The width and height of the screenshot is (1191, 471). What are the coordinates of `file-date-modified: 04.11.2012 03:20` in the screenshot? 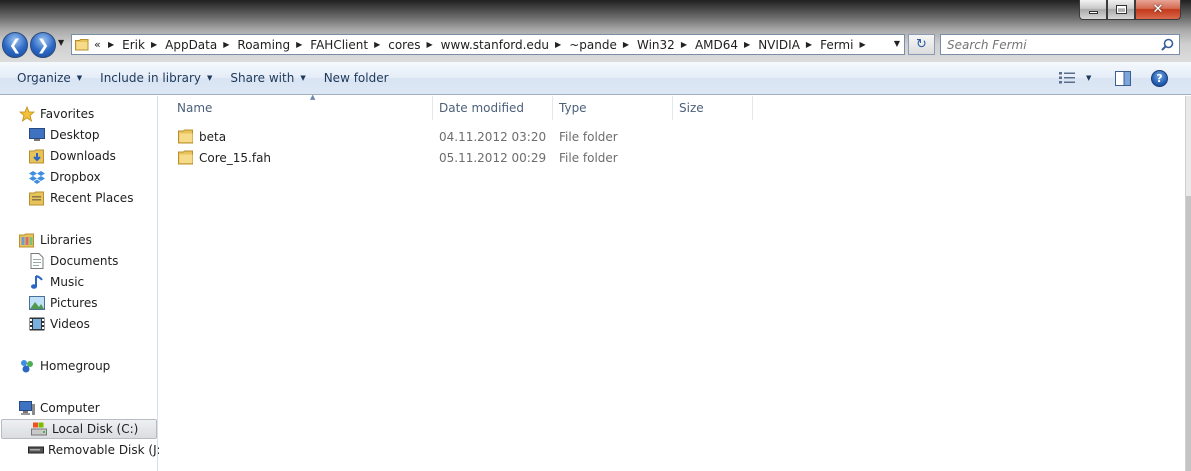 It's located at (493, 136).